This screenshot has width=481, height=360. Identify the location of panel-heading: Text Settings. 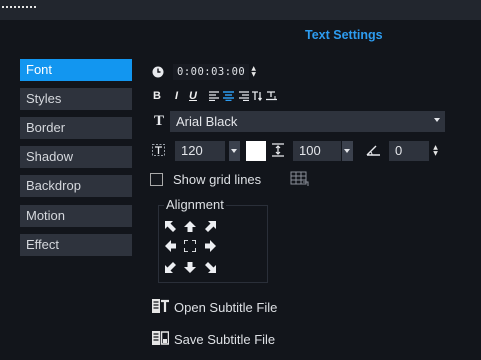
(344, 35).